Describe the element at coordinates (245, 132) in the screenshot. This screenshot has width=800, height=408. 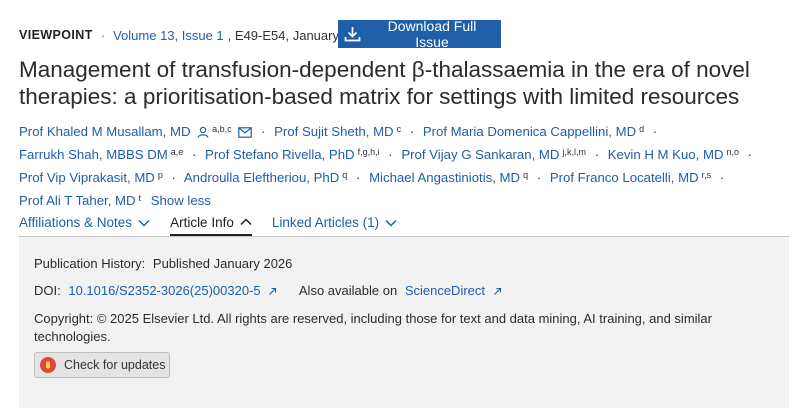
I see `email-icon` at that location.